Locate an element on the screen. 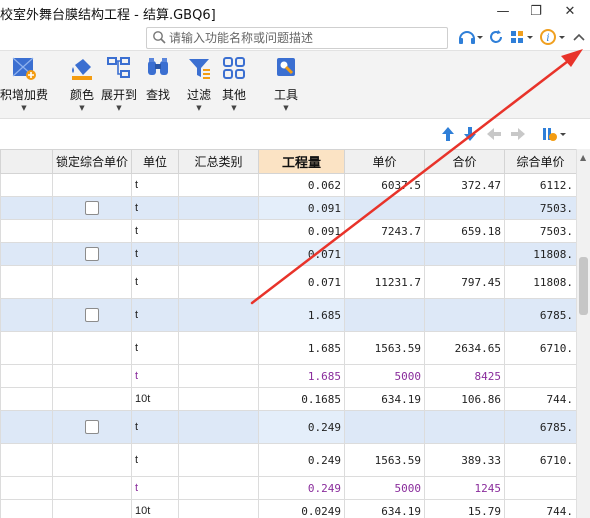 This screenshot has height=518, width=590. quantity-cell: 0.0249 is located at coordinates (301, 508).